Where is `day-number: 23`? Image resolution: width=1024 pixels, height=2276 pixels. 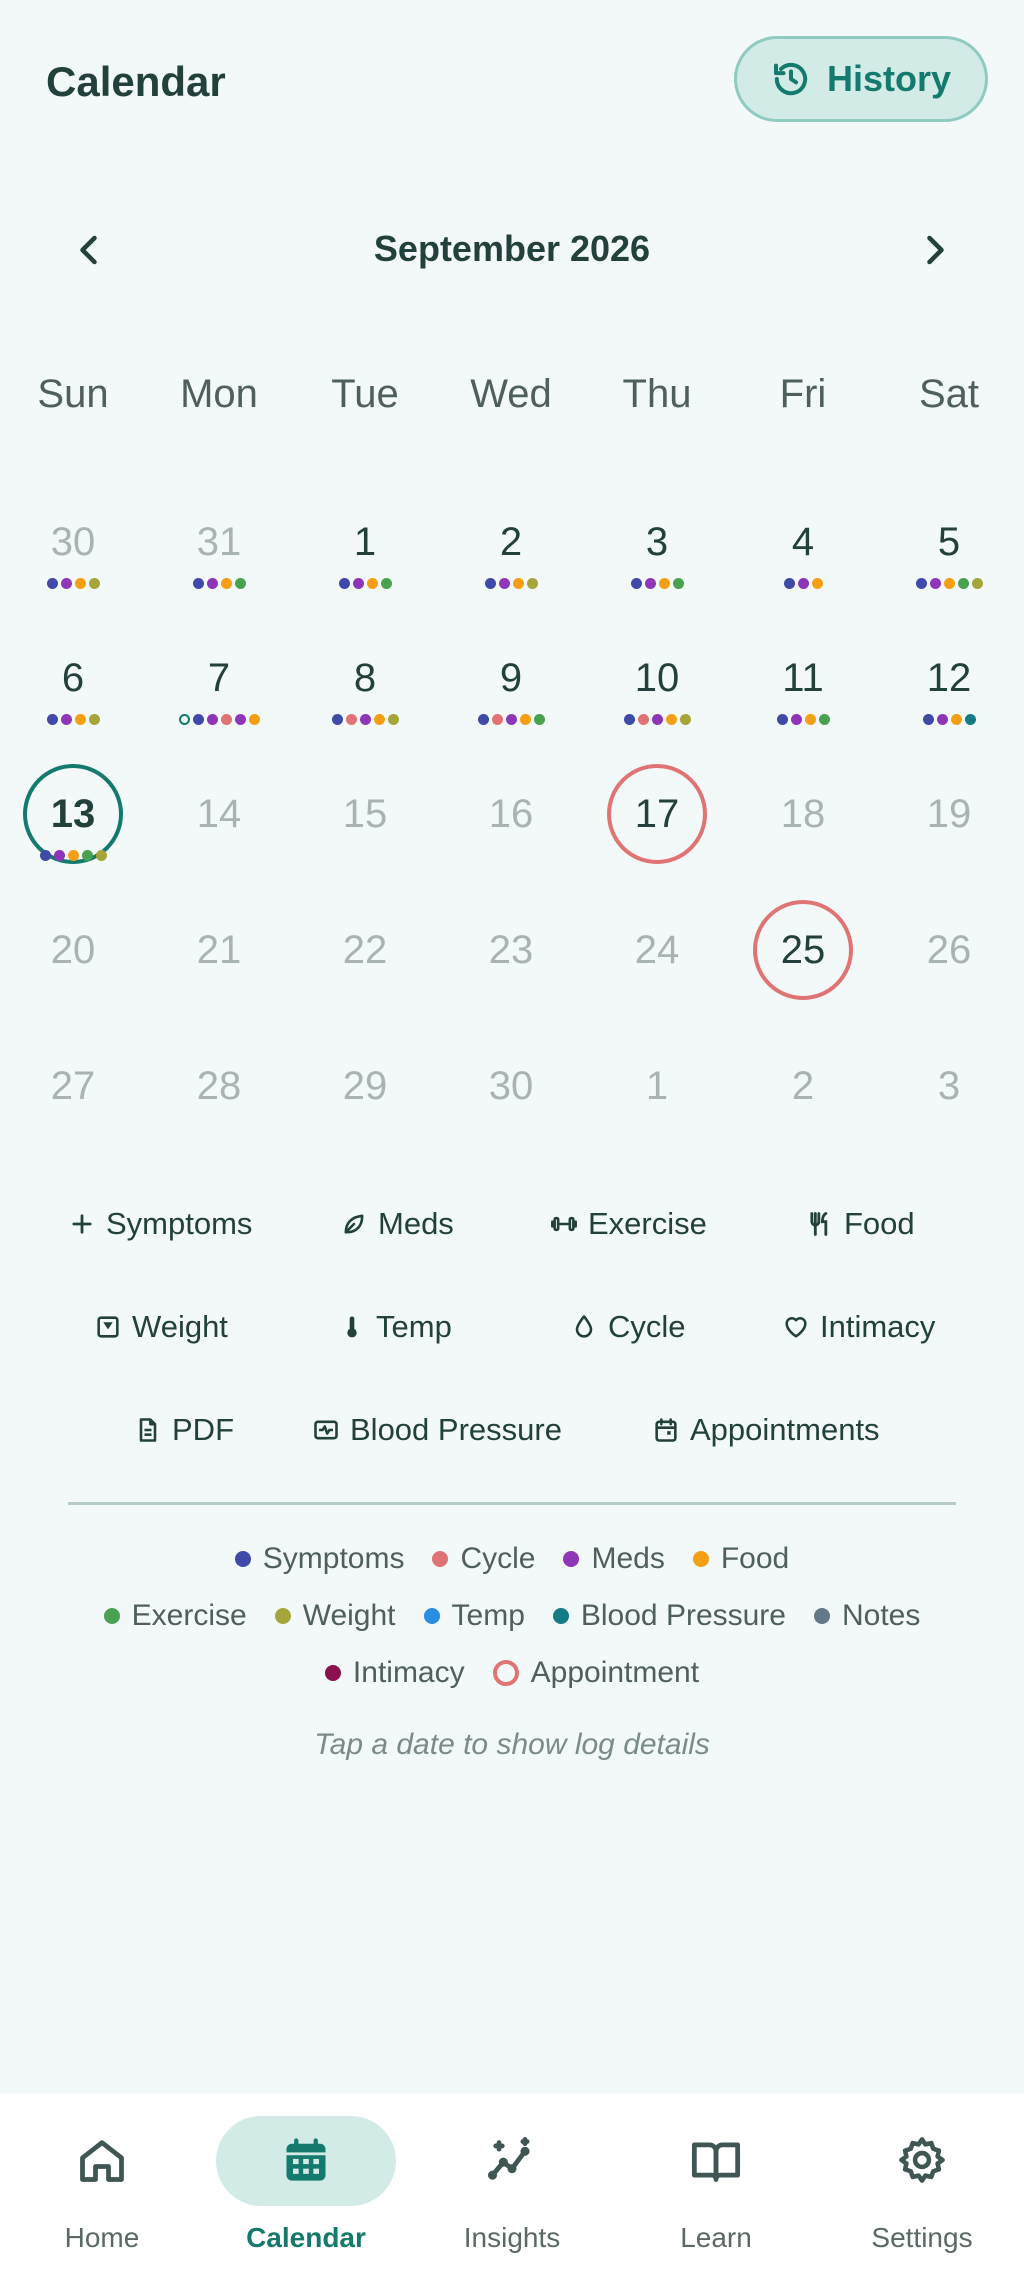
day-number: 23 is located at coordinates (511, 949).